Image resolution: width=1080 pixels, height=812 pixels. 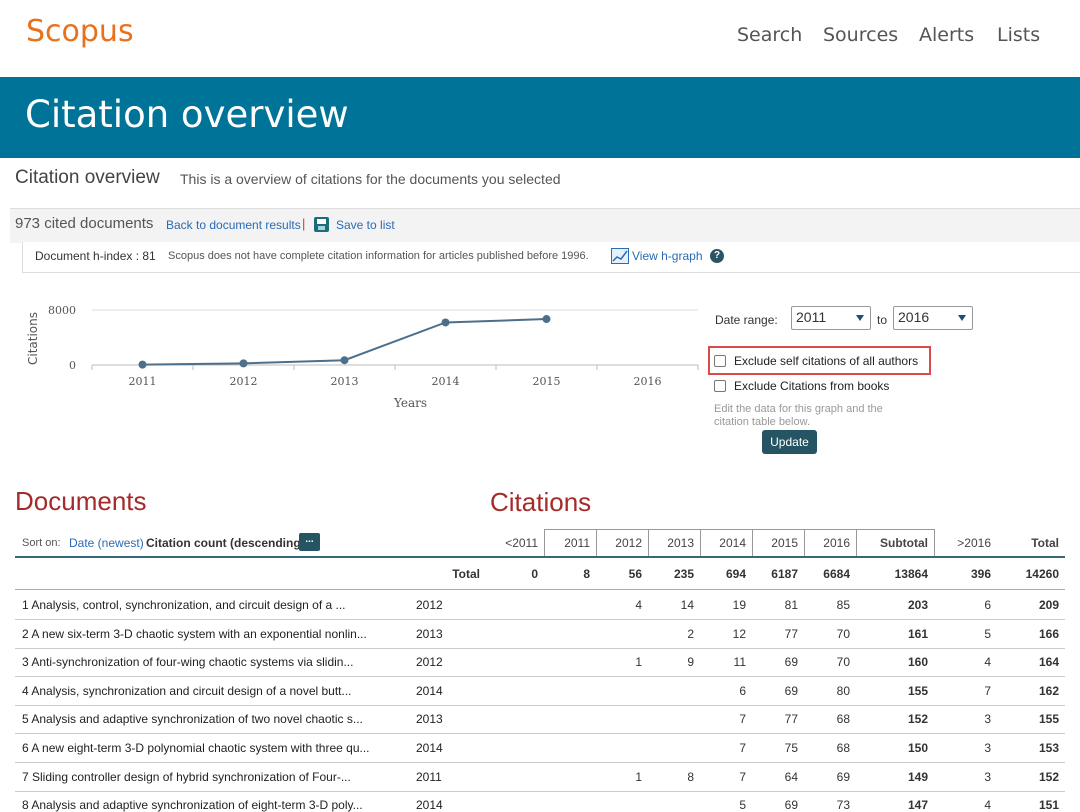 What do you see at coordinates (667, 256) in the screenshot?
I see `view-h-graph-link: View h-graph` at bounding box center [667, 256].